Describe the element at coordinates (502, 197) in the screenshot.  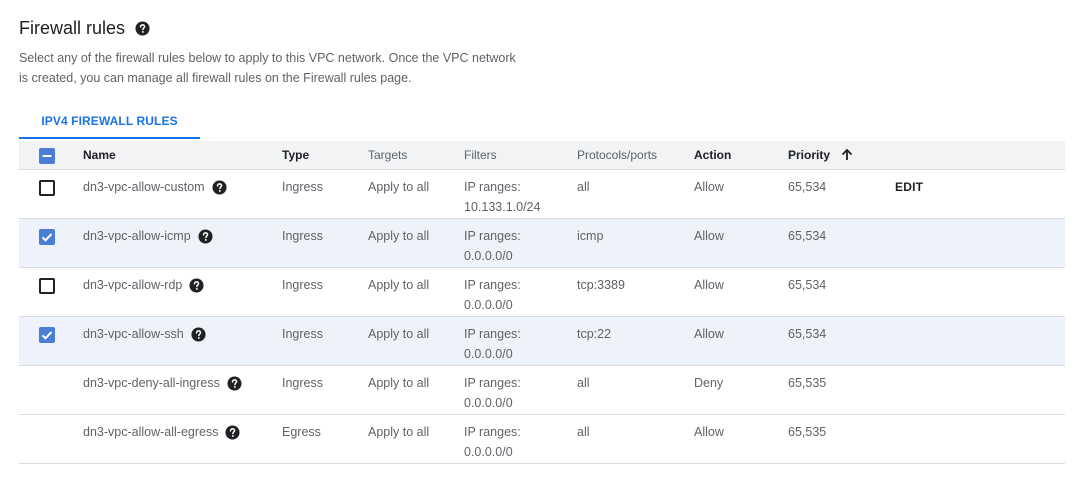
I see `rule-filters: IP ranges: 10.133.1.0/24` at that location.